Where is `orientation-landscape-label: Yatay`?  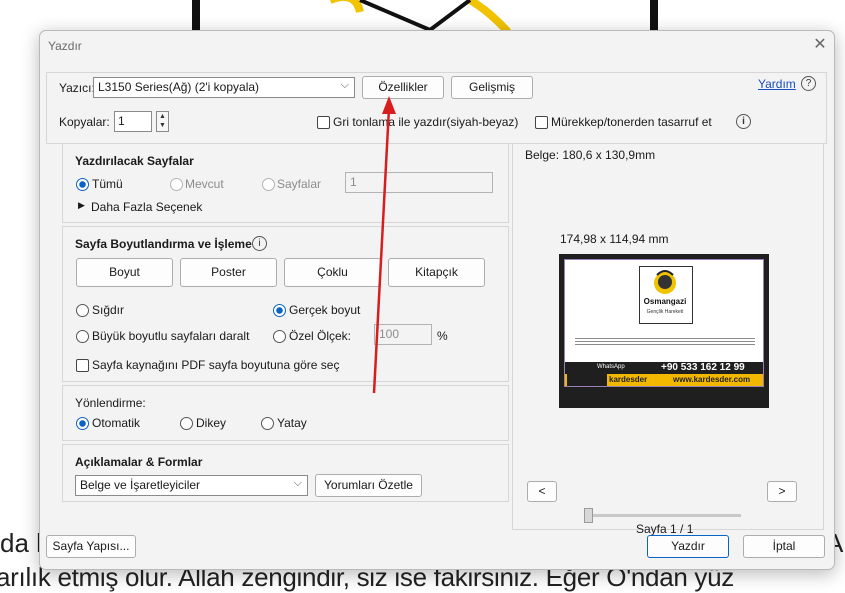
orientation-landscape-label: Yatay is located at coordinates (292, 423).